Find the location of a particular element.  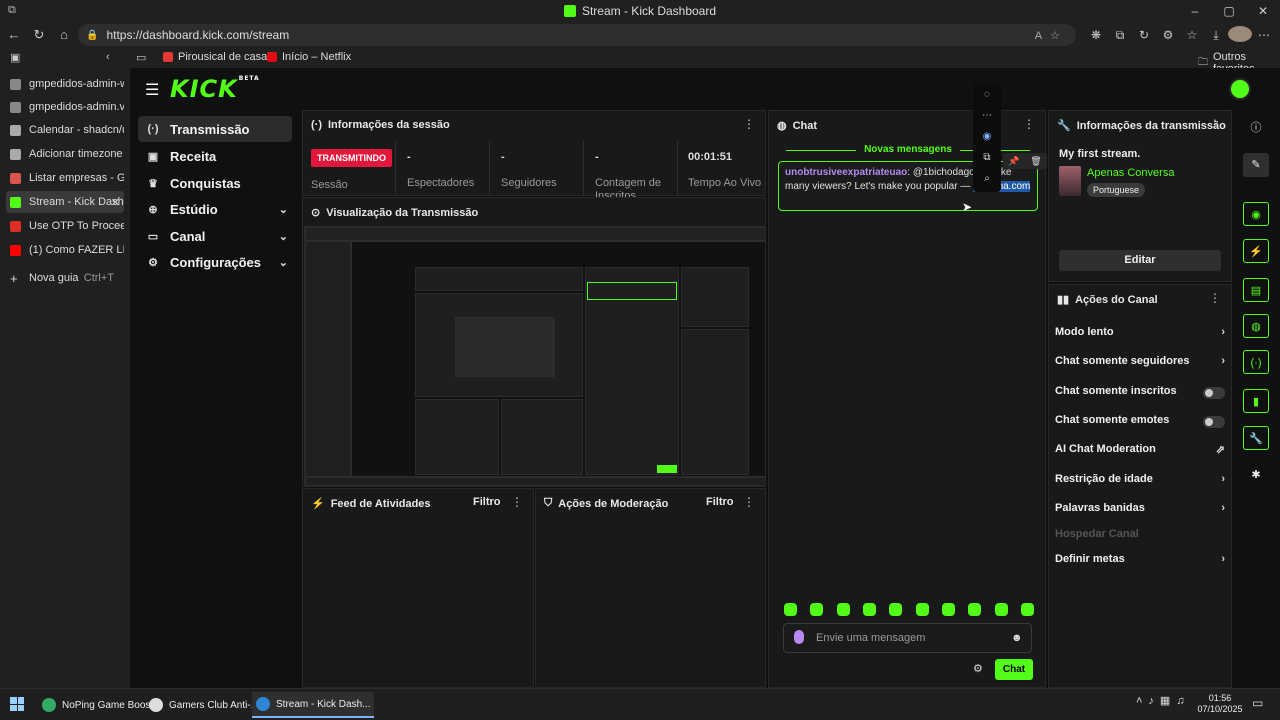

notifications-icon: ▭ is located at coordinates (1257, 703).